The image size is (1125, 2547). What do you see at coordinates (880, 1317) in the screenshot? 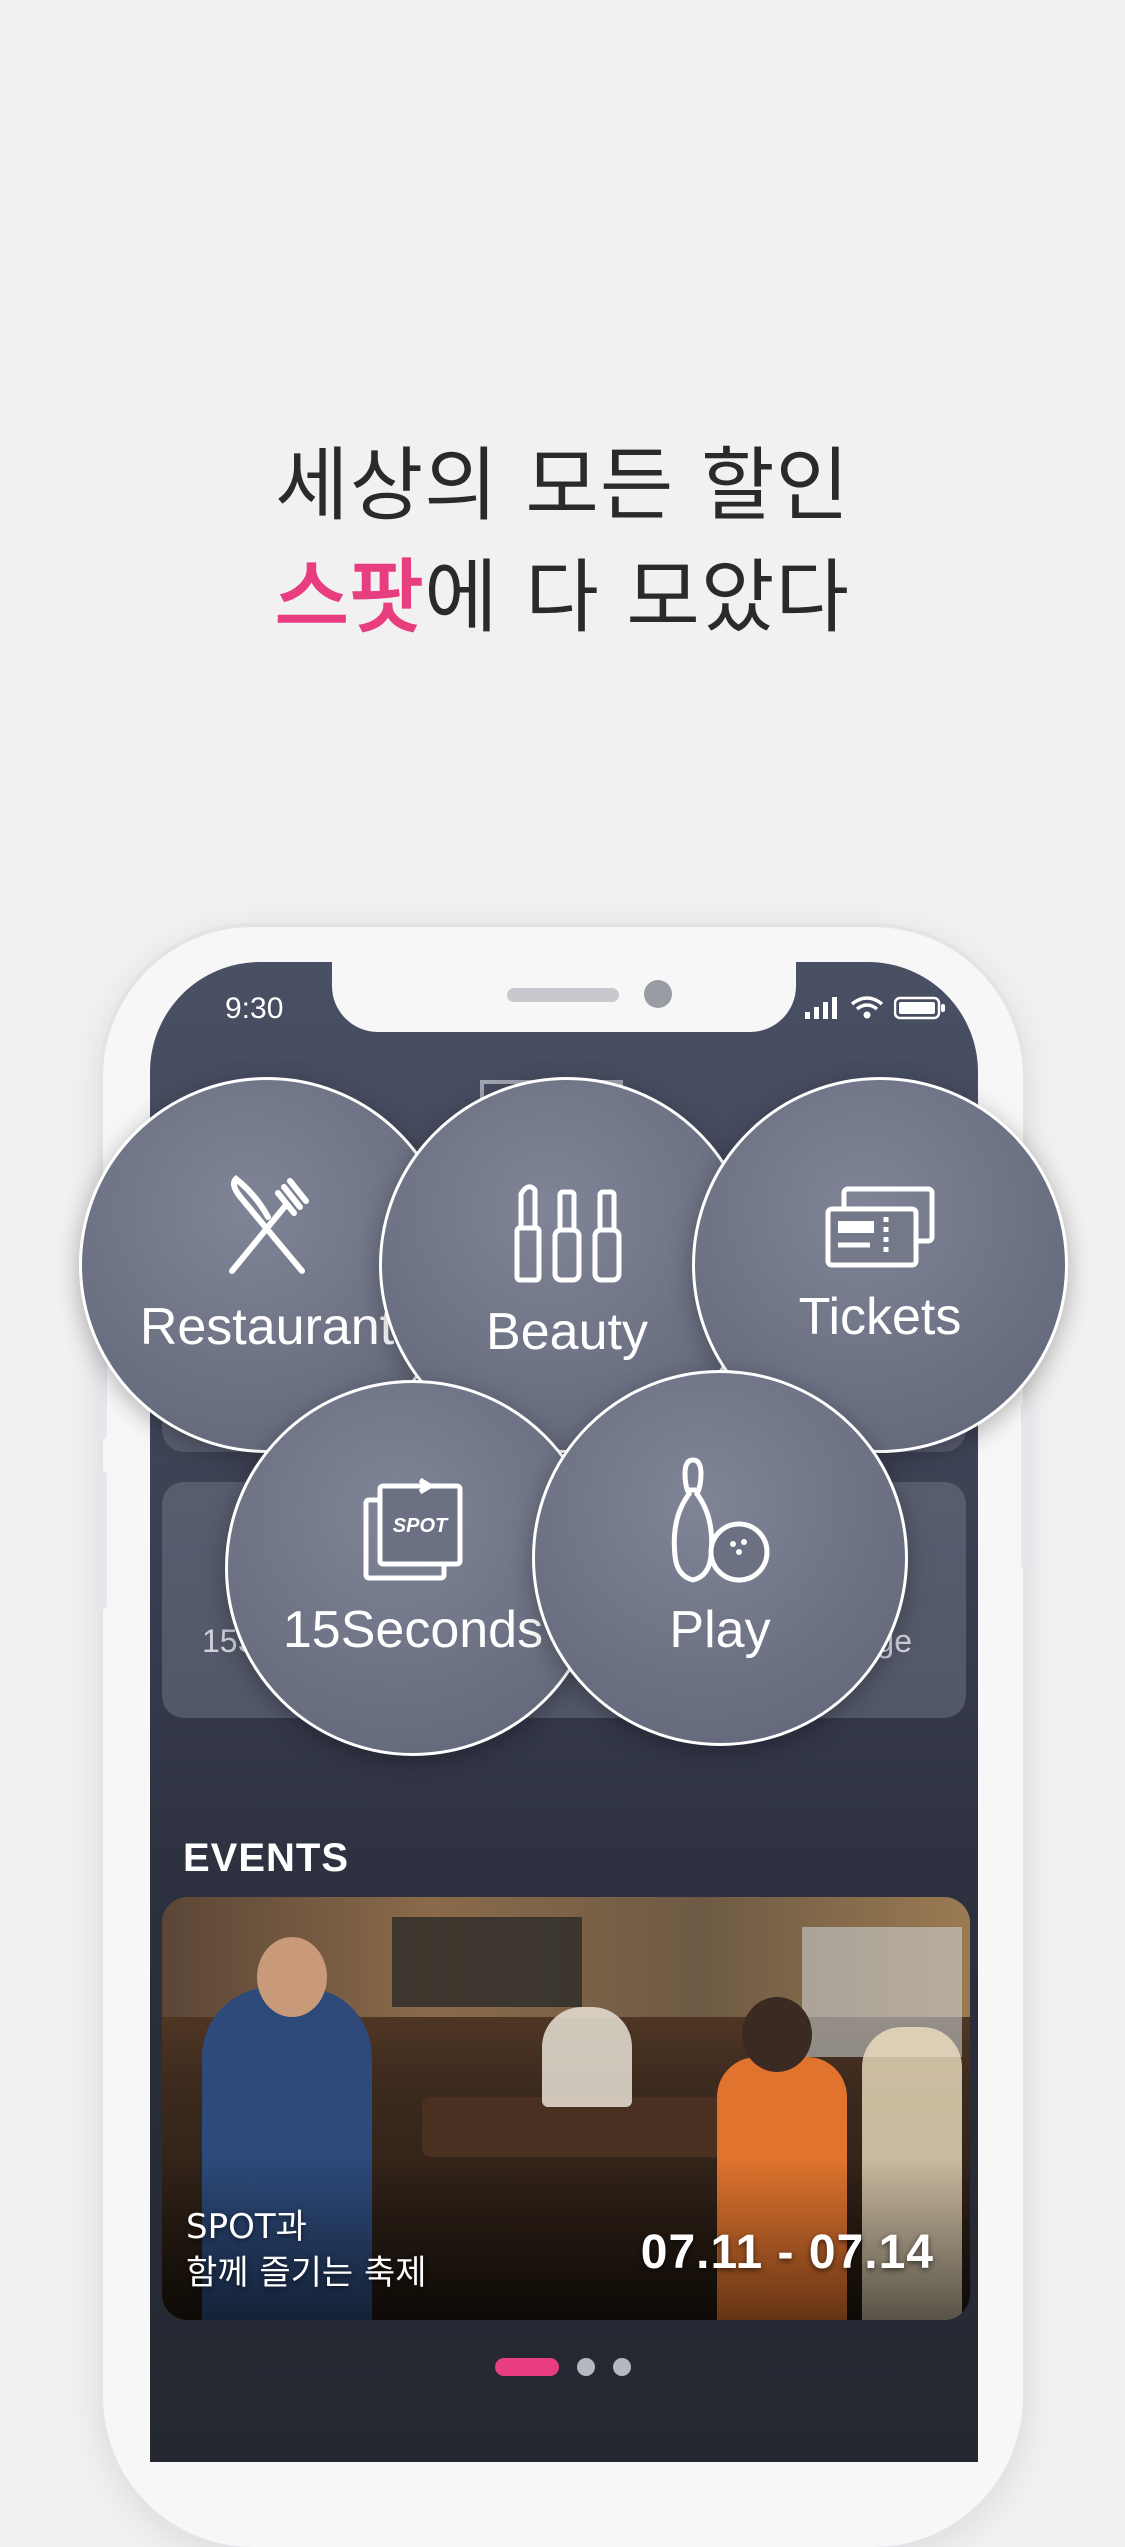
I see `category-label: Tickets` at bounding box center [880, 1317].